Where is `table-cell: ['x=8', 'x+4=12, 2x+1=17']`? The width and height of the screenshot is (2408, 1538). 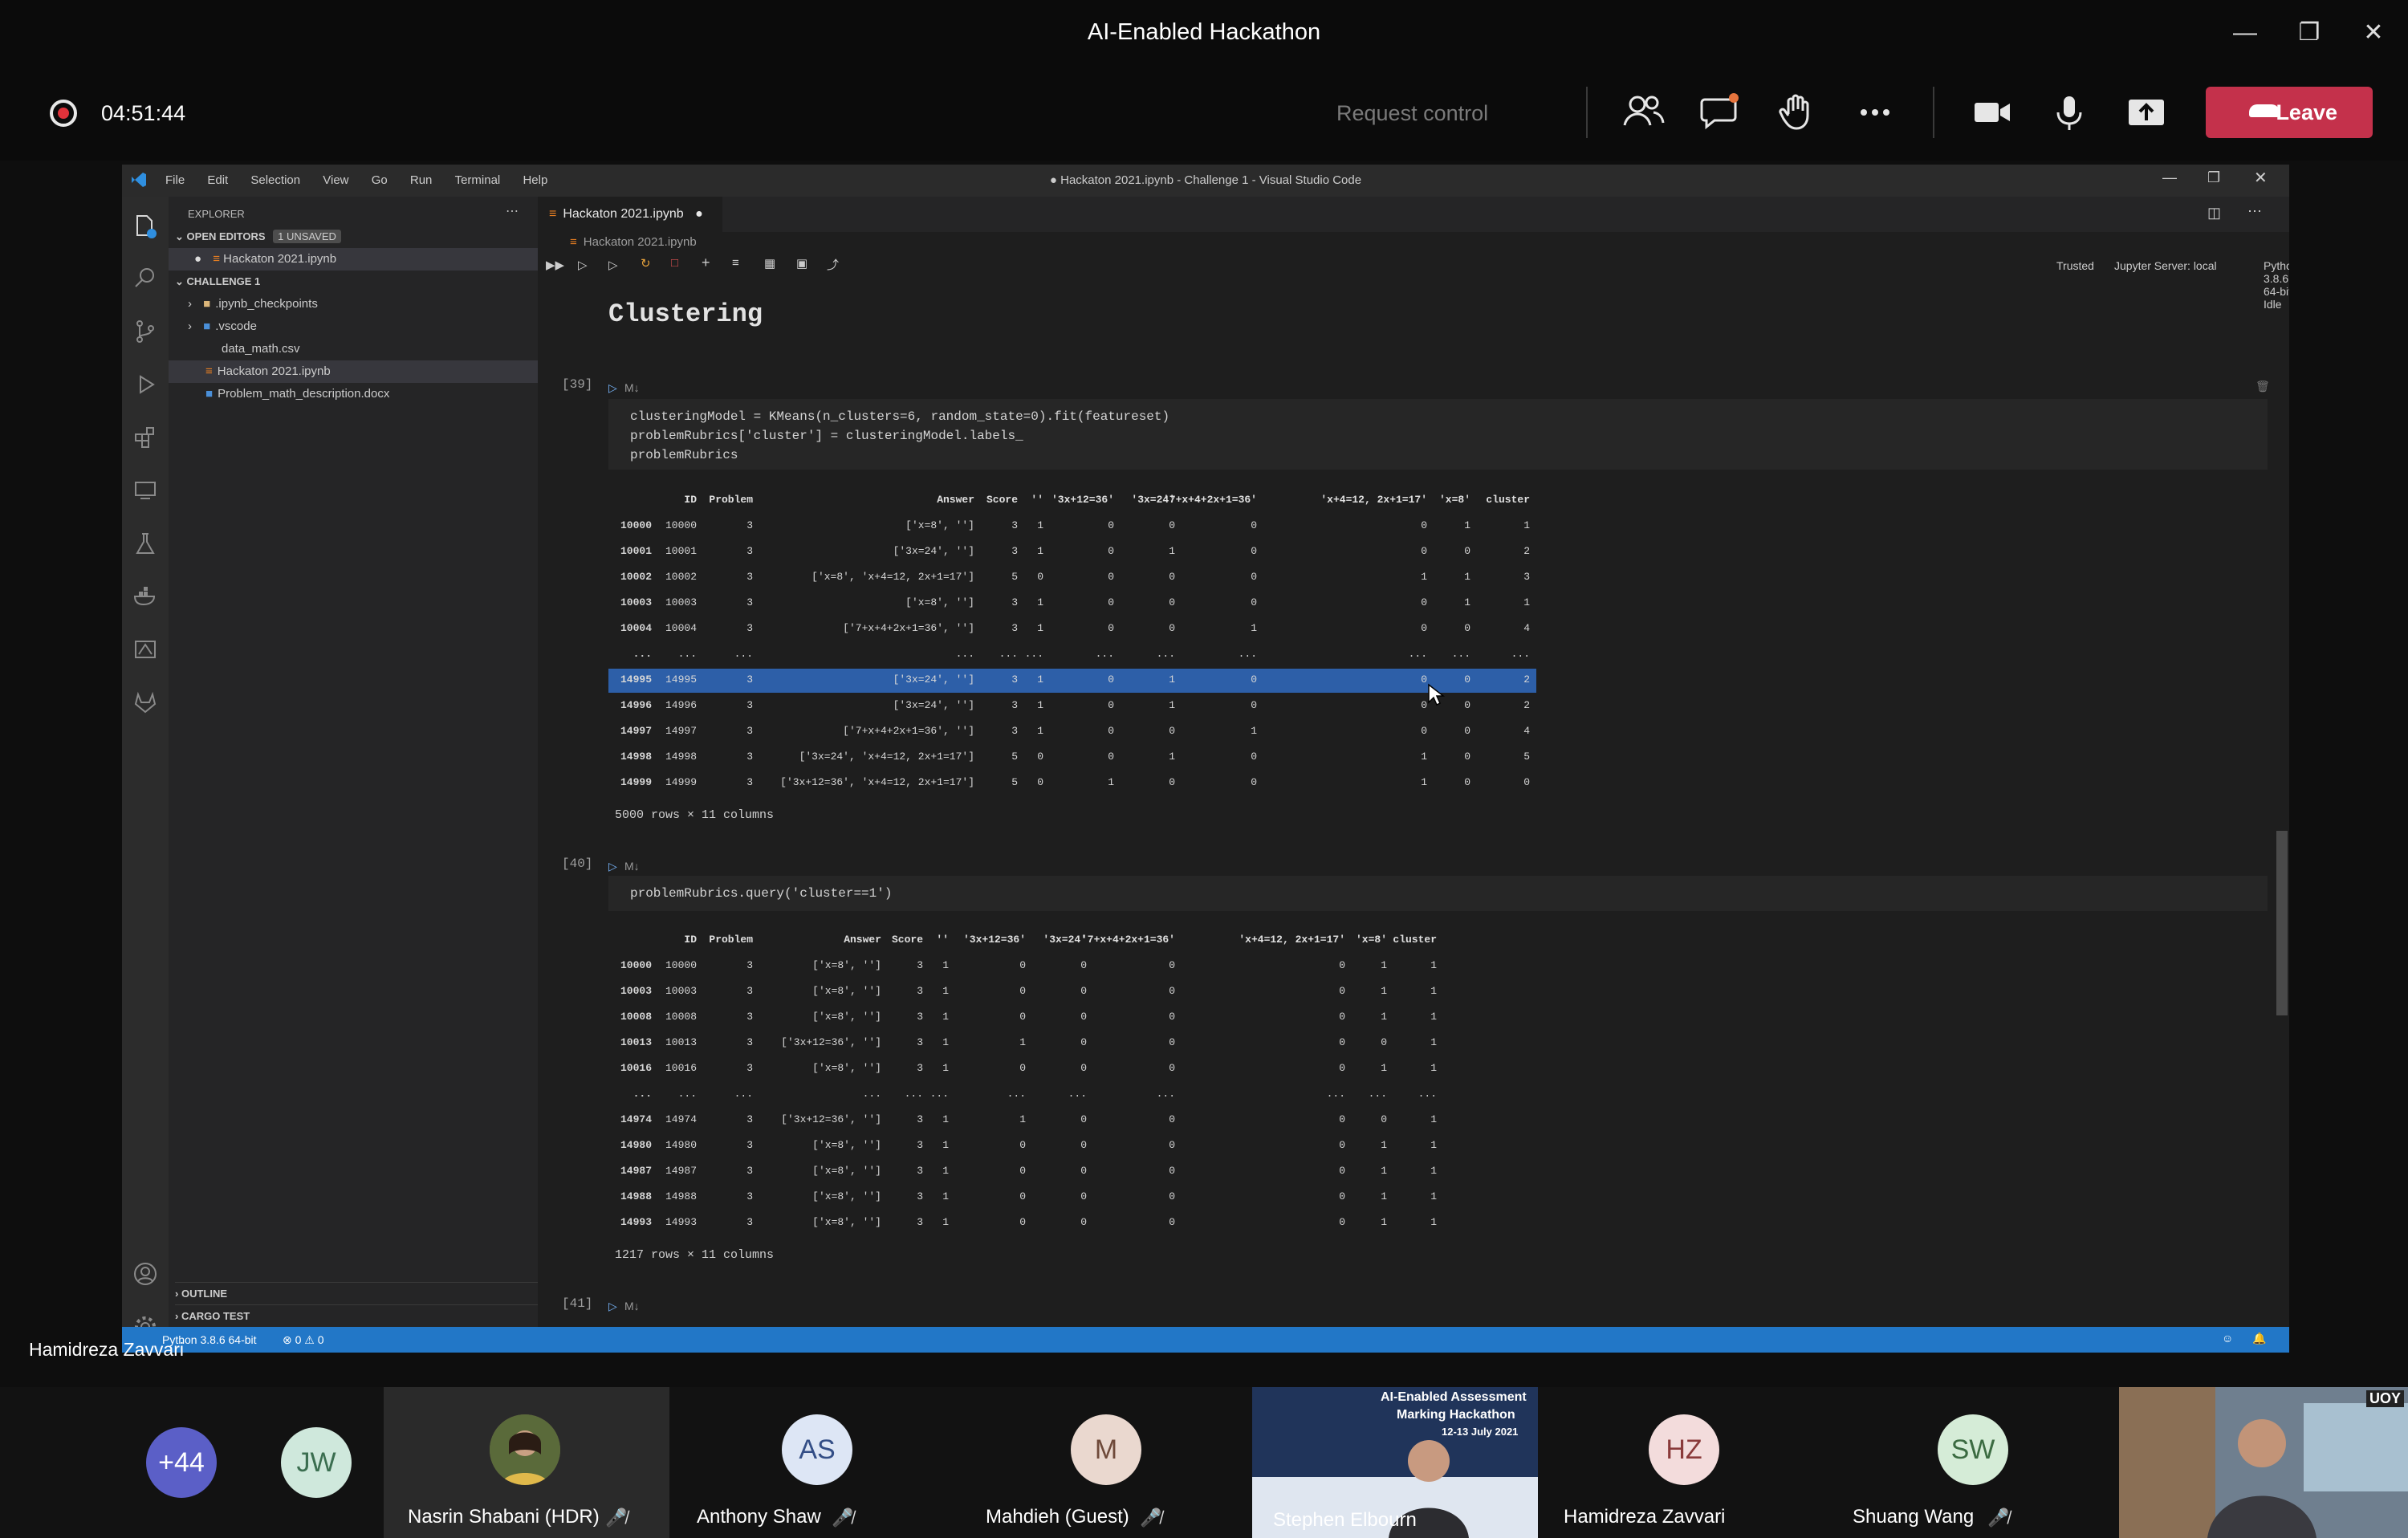
table-cell: ['x=8', 'x+4=12, 2x+1=17'] is located at coordinates (893, 577).